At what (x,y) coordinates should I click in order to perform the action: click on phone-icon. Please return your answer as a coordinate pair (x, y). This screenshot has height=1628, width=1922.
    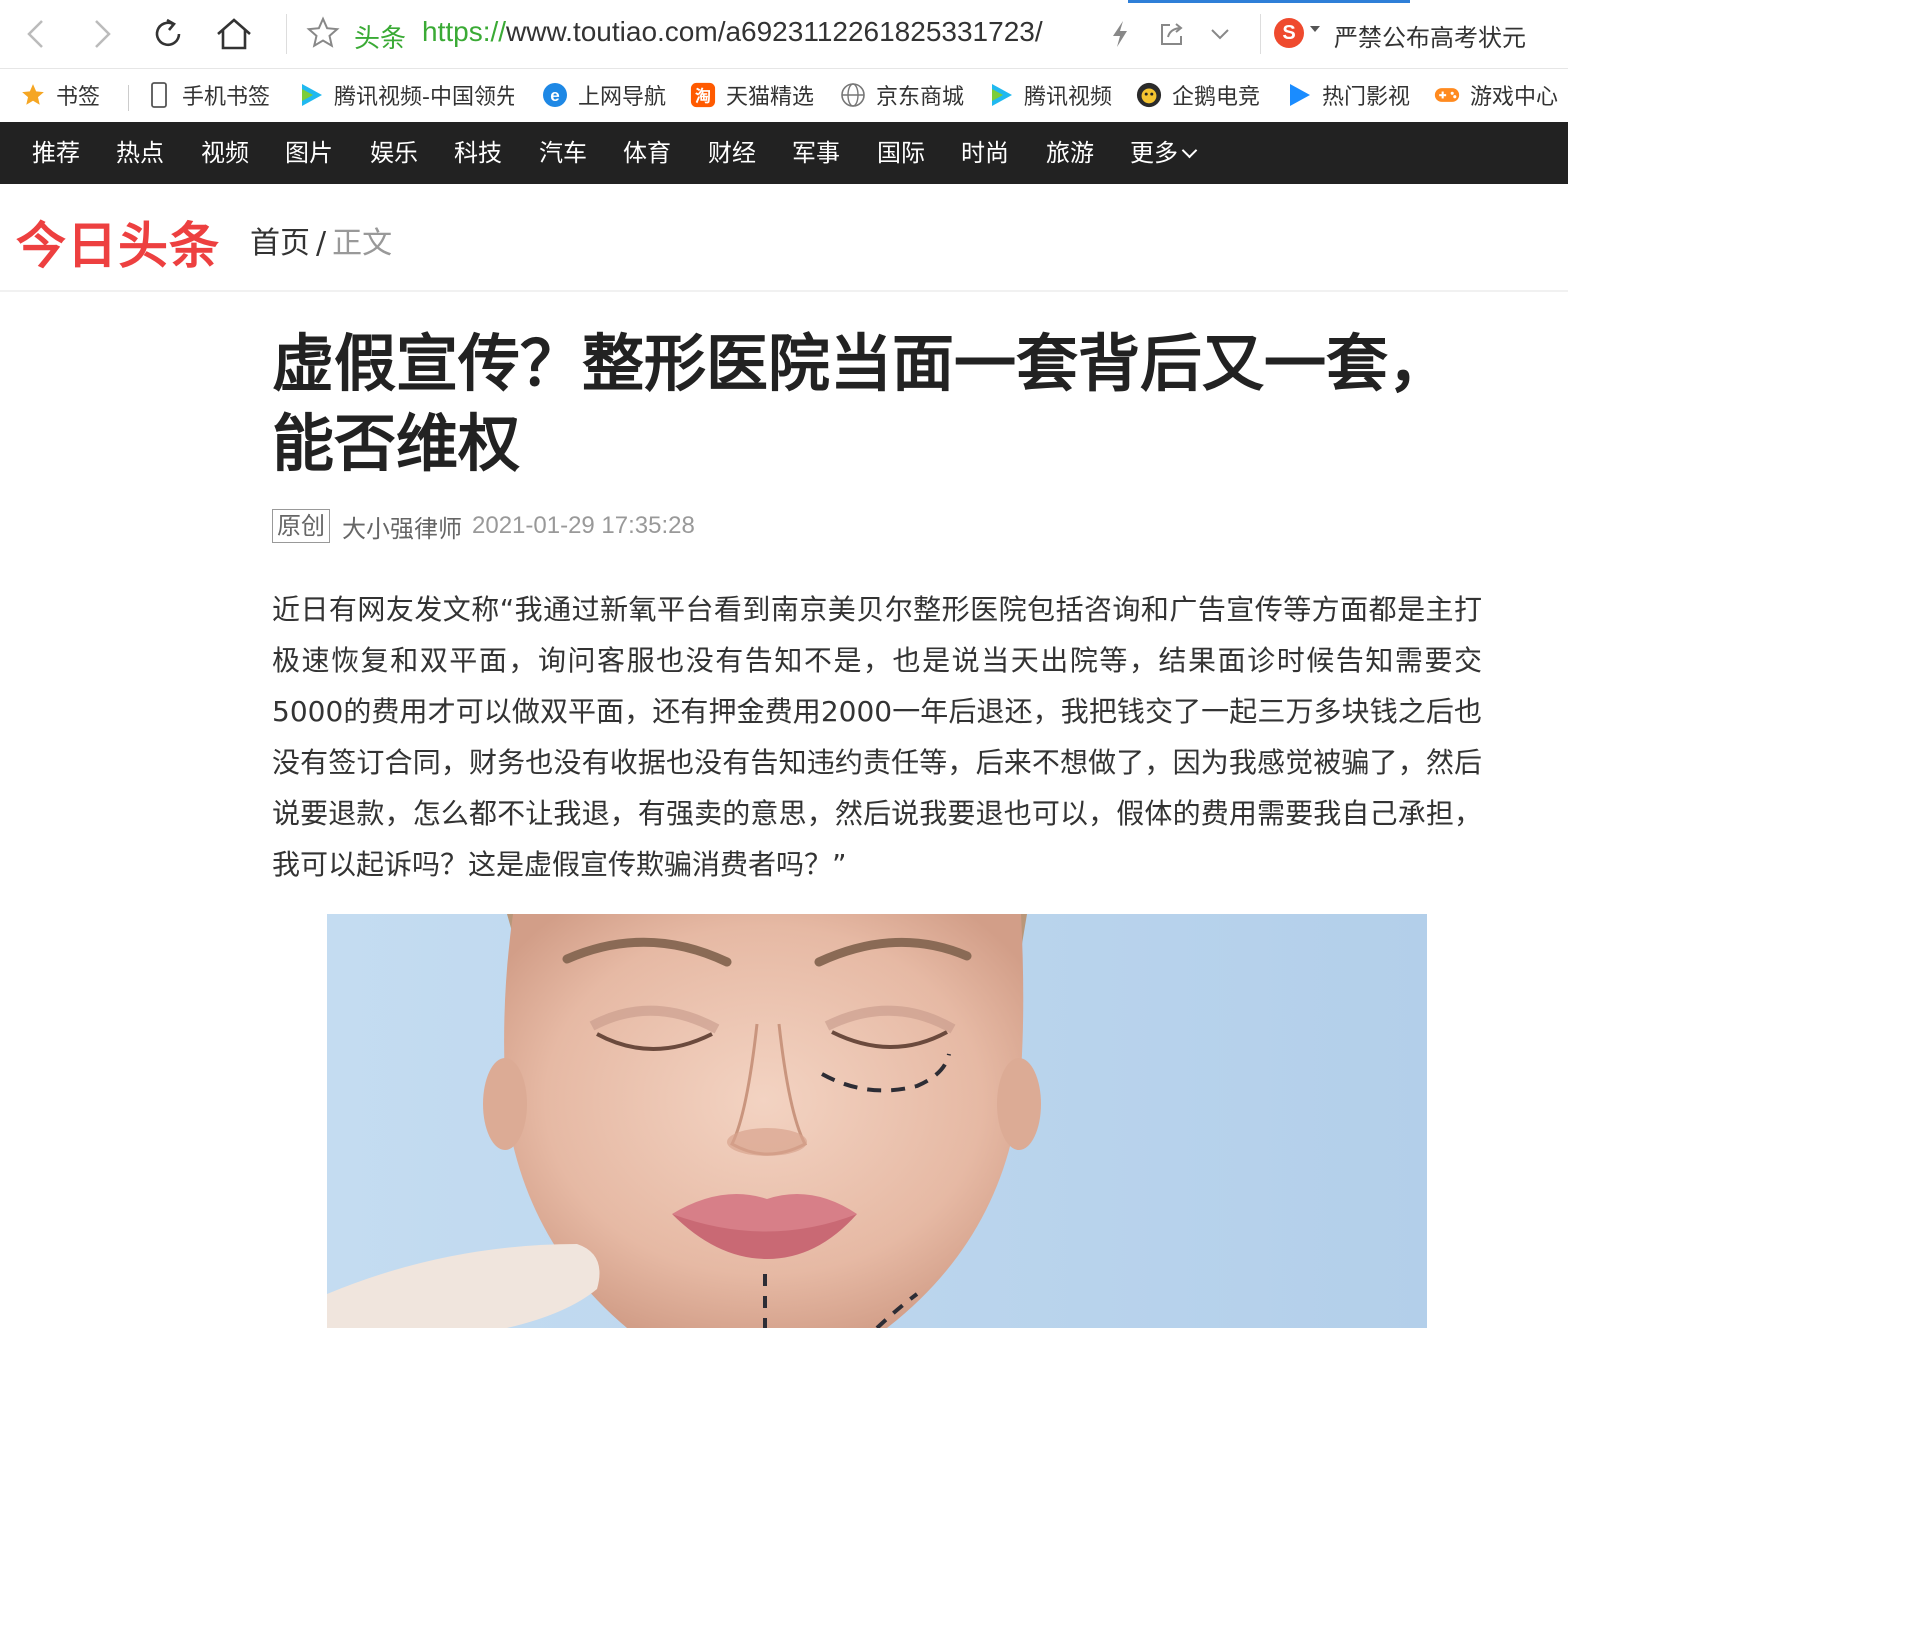
    Looking at the image, I should click on (159, 95).